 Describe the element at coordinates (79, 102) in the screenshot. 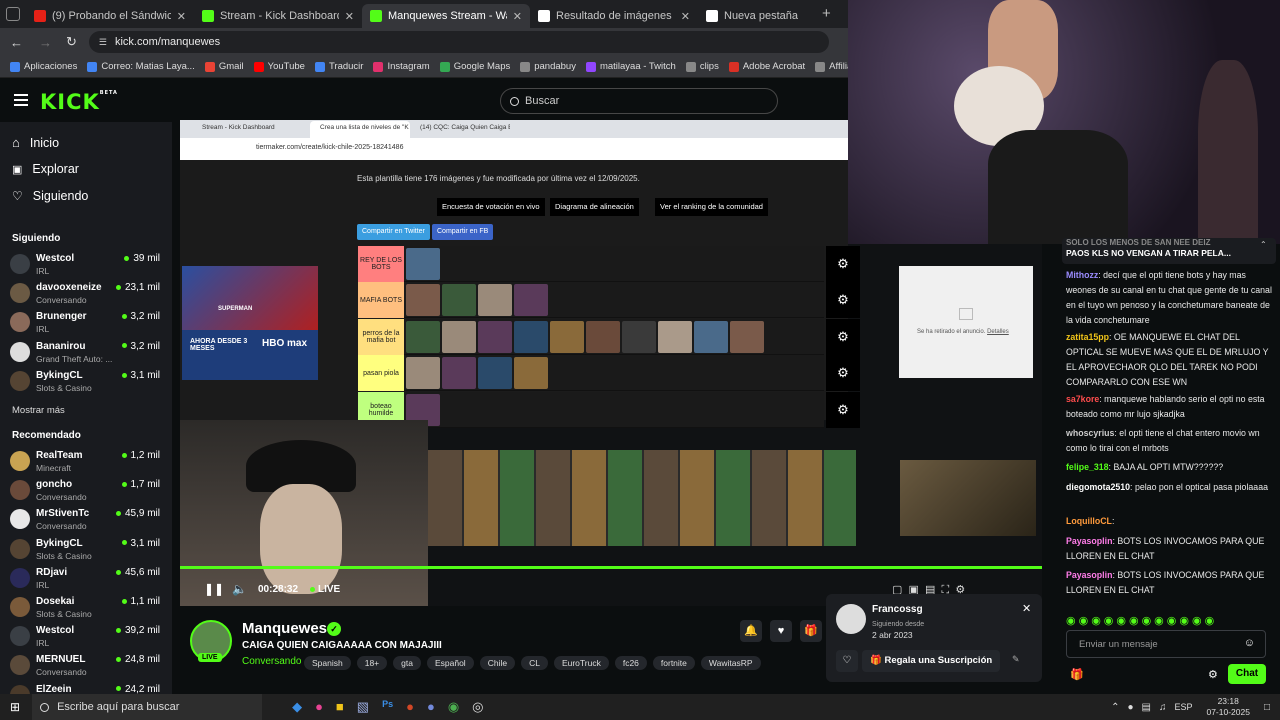

I see `kick-logo: KICKBETA` at that location.